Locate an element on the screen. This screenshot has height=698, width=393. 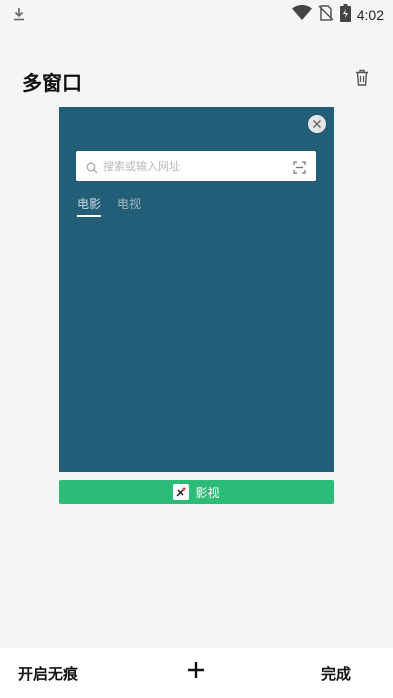
status-time: 4:02 is located at coordinates (370, 15).